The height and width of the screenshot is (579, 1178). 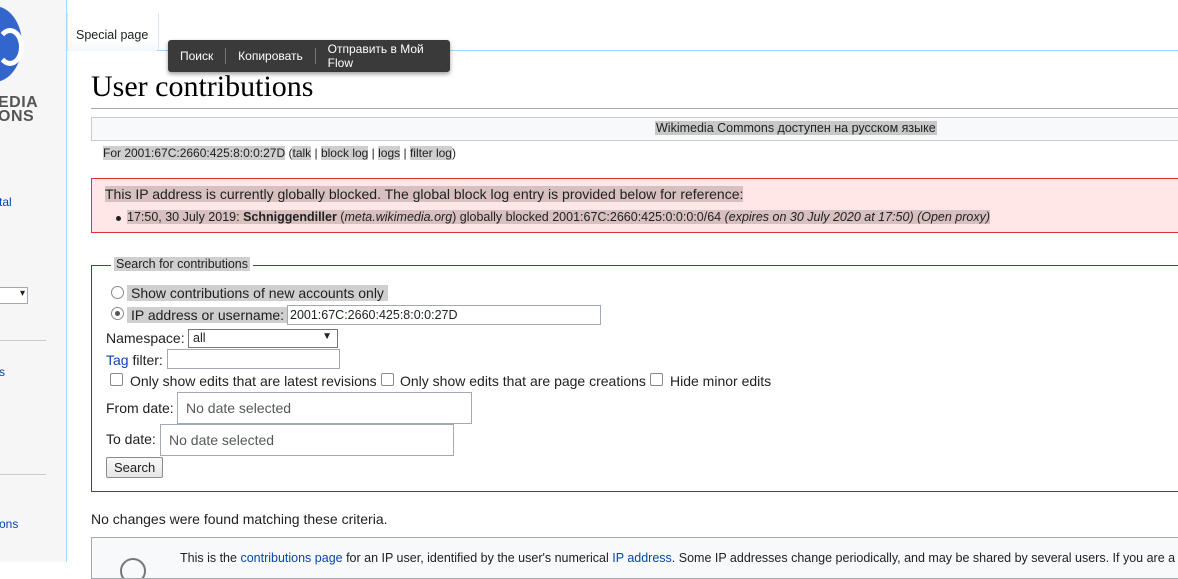 What do you see at coordinates (9, 524) in the screenshot?
I see `sidebar-link-contributions: ons` at bounding box center [9, 524].